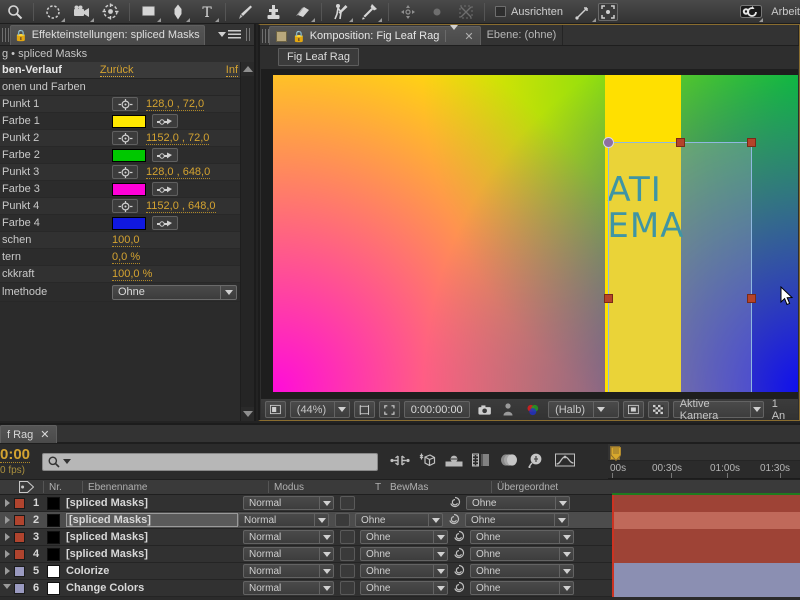 The image size is (800, 600). I want to click on tab-composition: 🔒 Komposition: Fig Leaf Rag ✕, so click(375, 35).